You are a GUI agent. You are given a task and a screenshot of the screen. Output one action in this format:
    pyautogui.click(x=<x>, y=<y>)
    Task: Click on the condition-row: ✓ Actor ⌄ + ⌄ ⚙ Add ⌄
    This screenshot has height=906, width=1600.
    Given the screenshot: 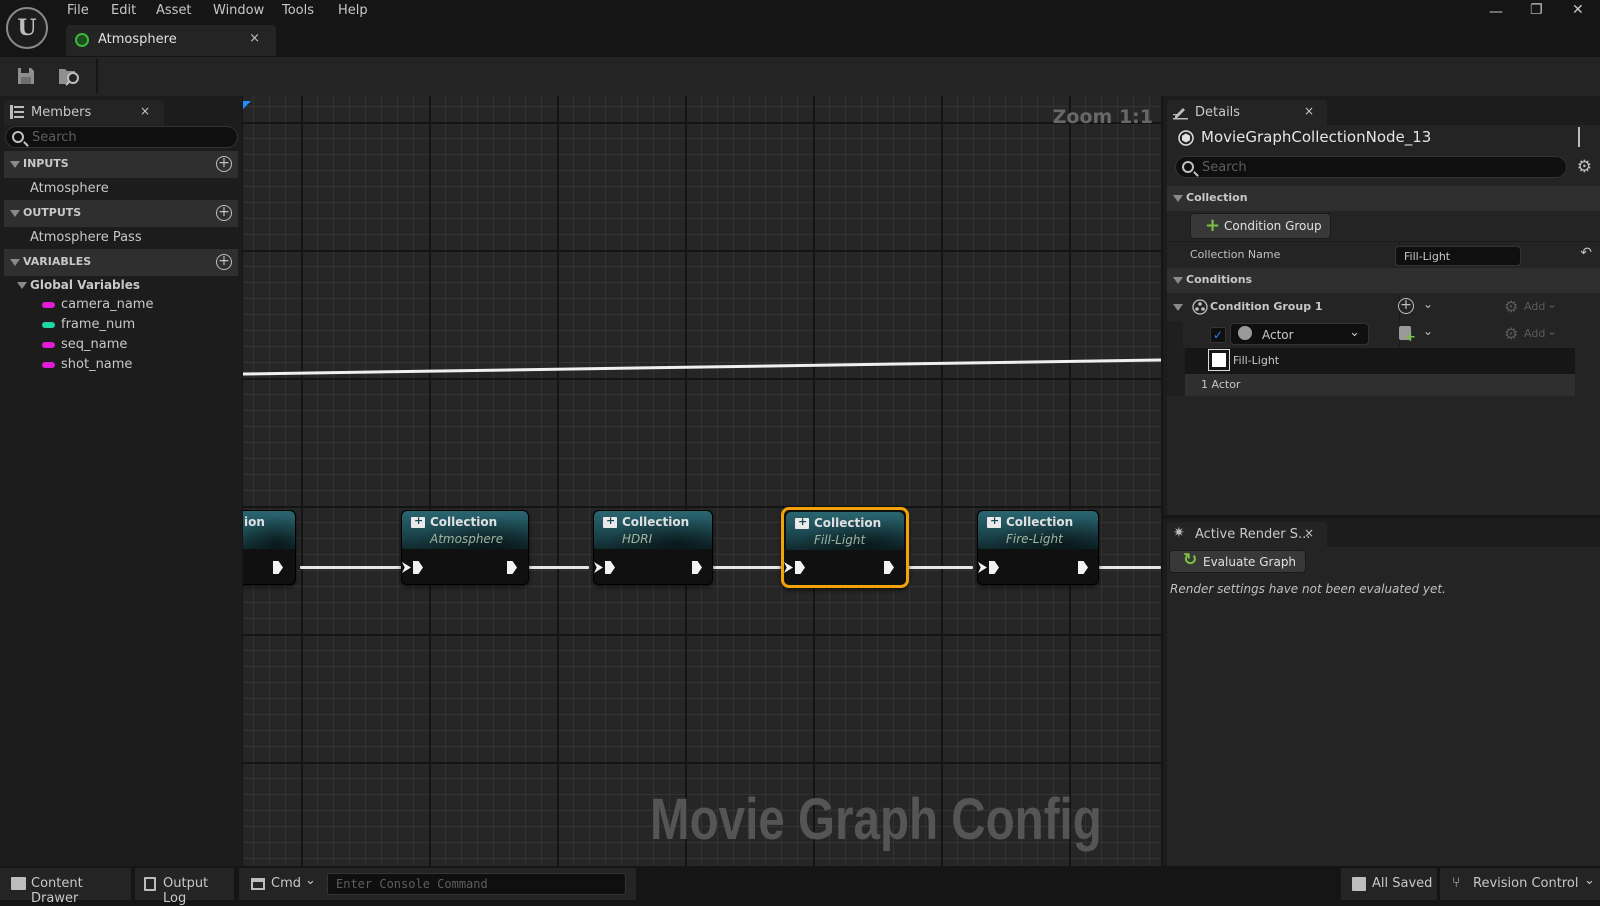 What is the action you would take?
    pyautogui.click(x=1383, y=334)
    